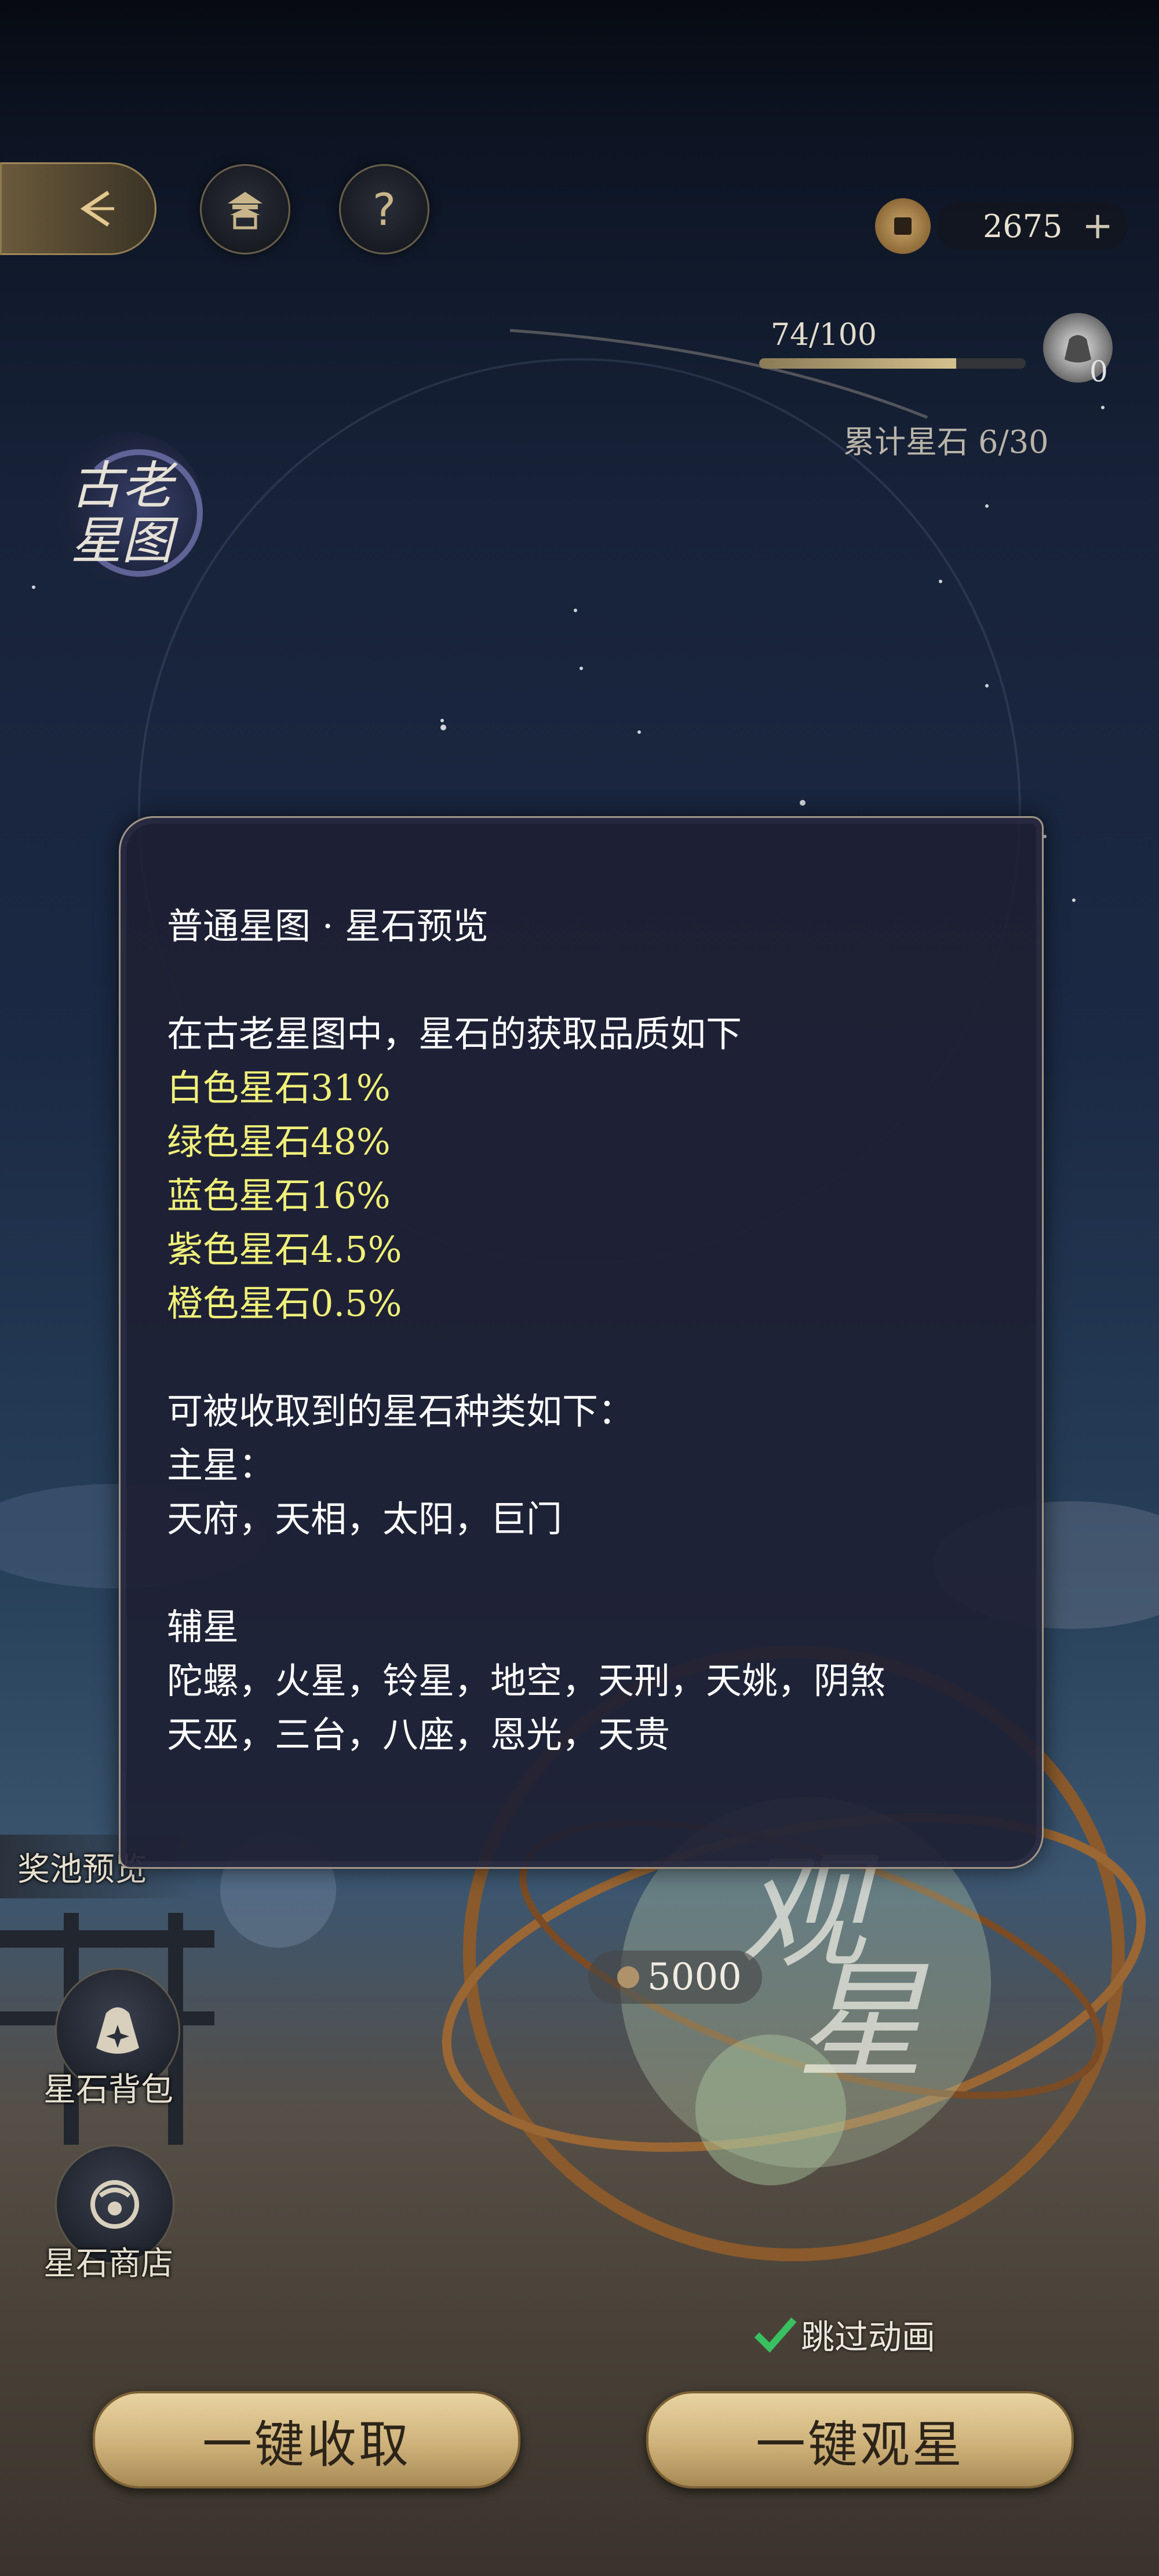 Image resolution: width=1159 pixels, height=2576 pixels. Describe the element at coordinates (858, 363) in the screenshot. I see `progress-bar-fill` at that location.